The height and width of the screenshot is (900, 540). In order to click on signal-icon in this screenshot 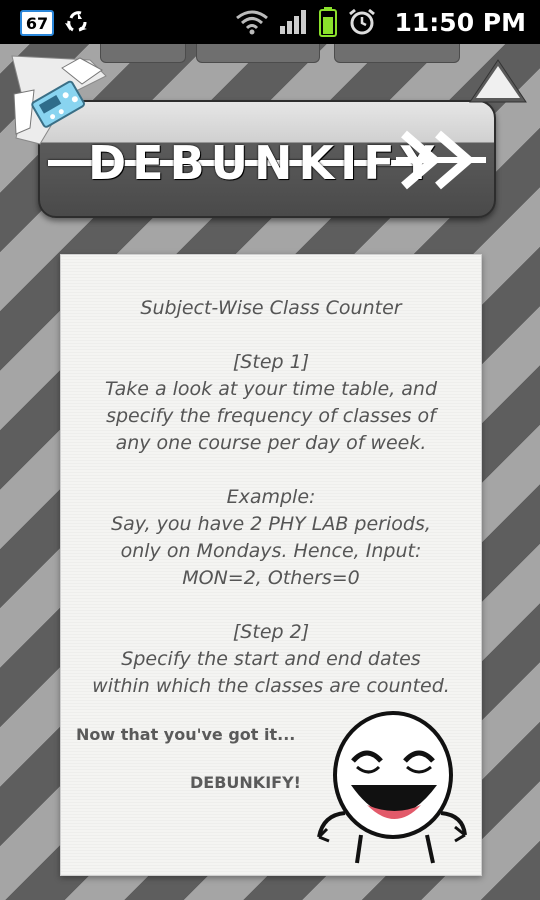, I will do `click(292, 22)`.